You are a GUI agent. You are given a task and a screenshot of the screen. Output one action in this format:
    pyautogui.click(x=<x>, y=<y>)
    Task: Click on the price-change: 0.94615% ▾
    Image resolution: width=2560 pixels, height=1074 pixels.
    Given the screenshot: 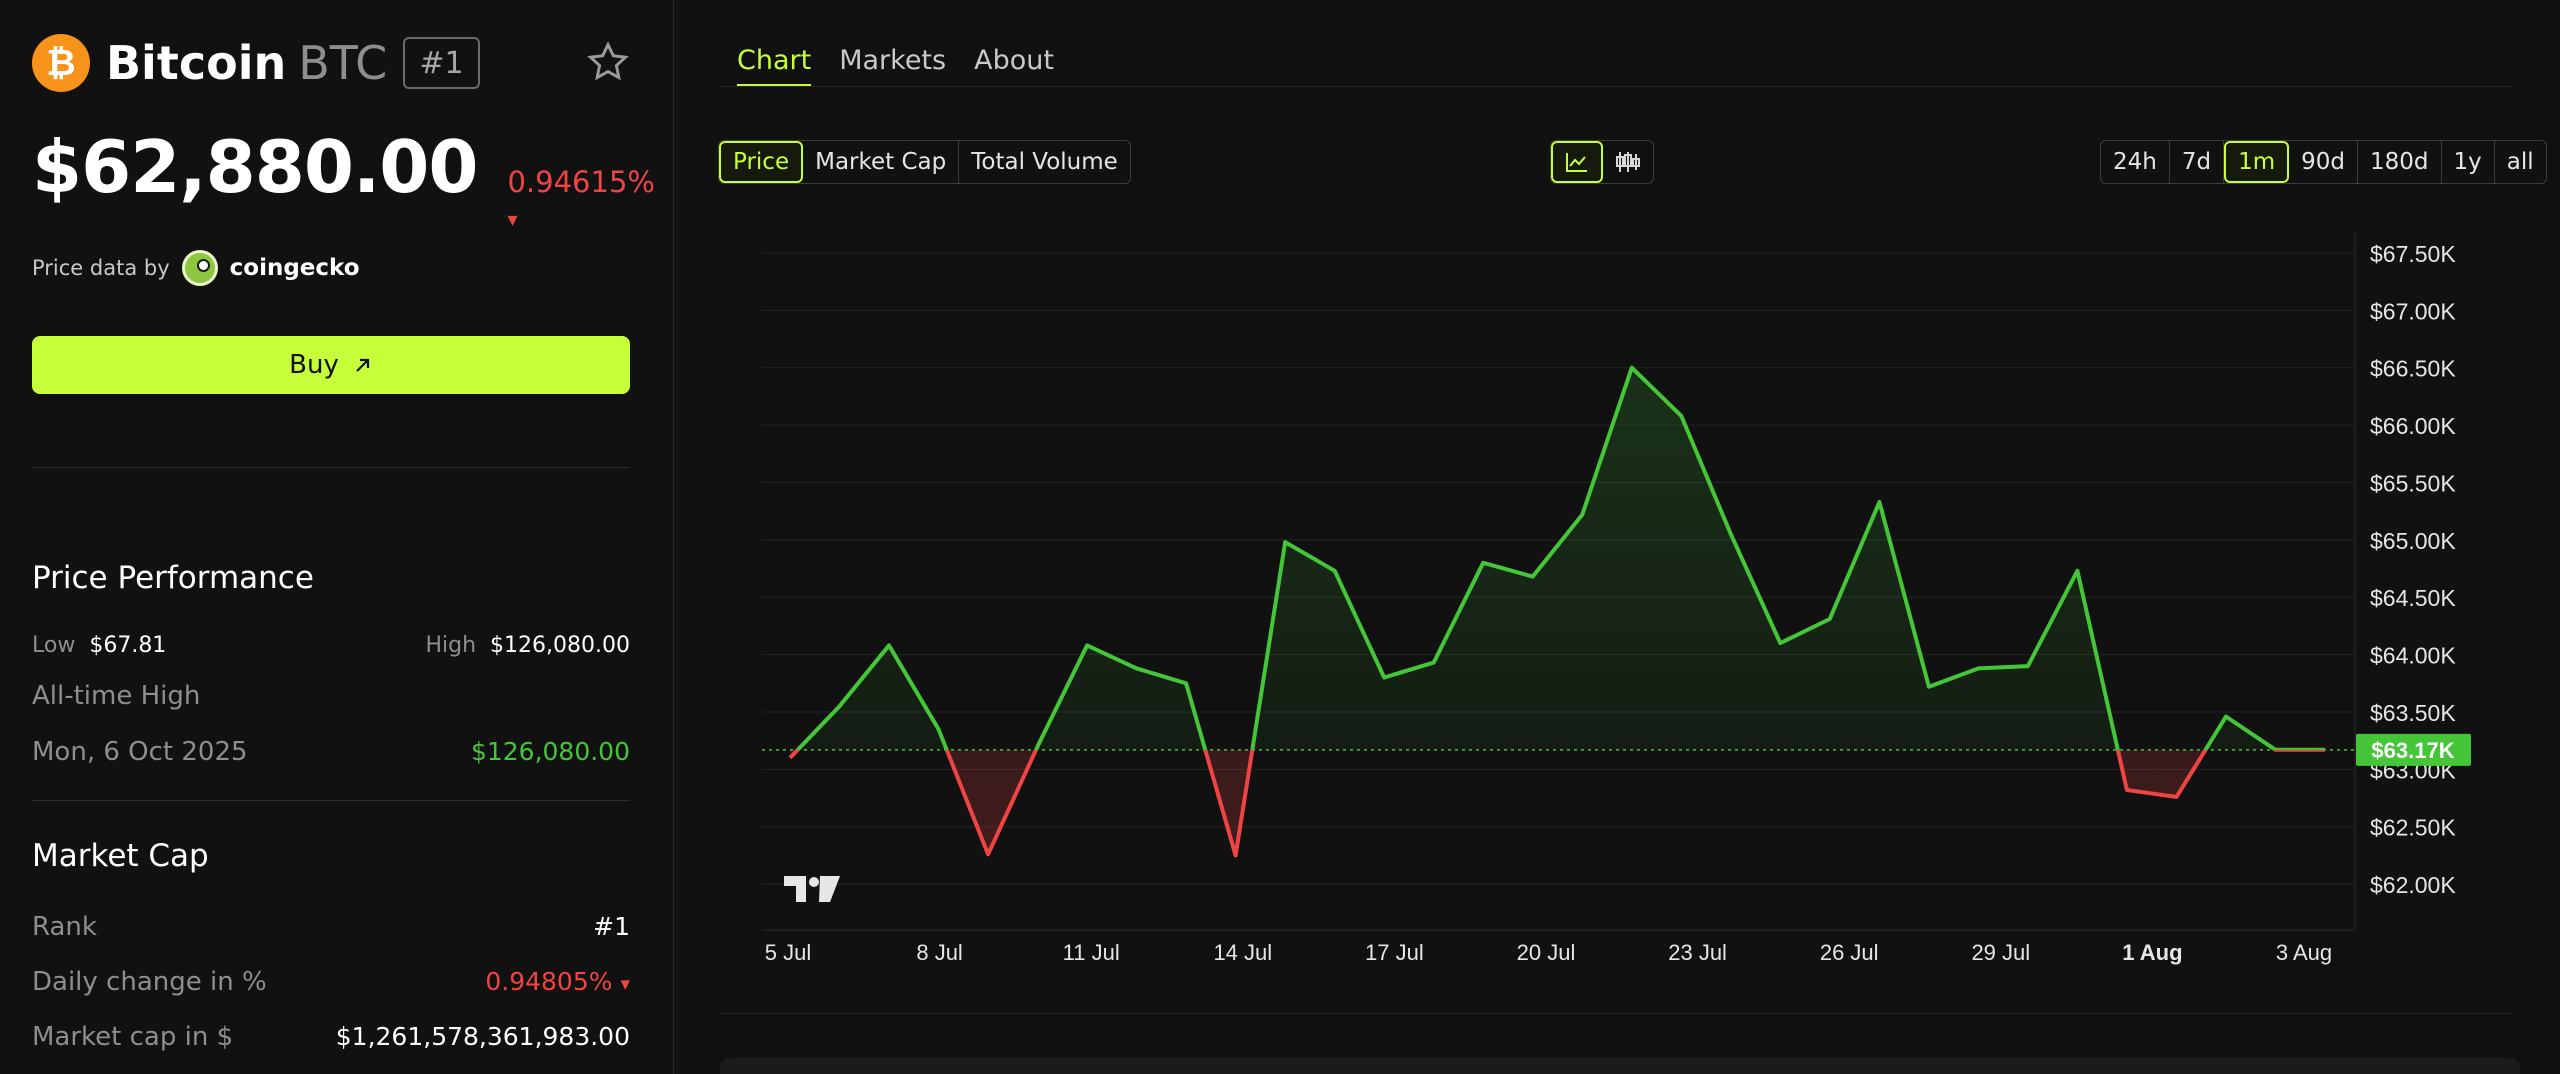 What is the action you would take?
    pyautogui.click(x=581, y=198)
    